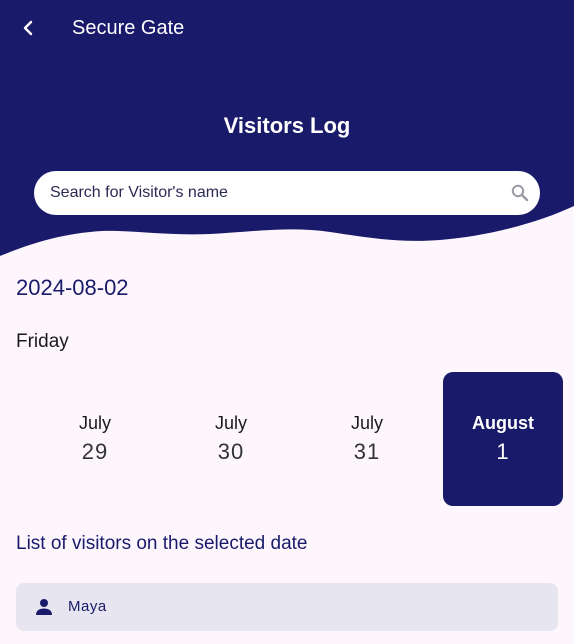 The width and height of the screenshot is (574, 644). I want to click on person-icon, so click(44, 607).